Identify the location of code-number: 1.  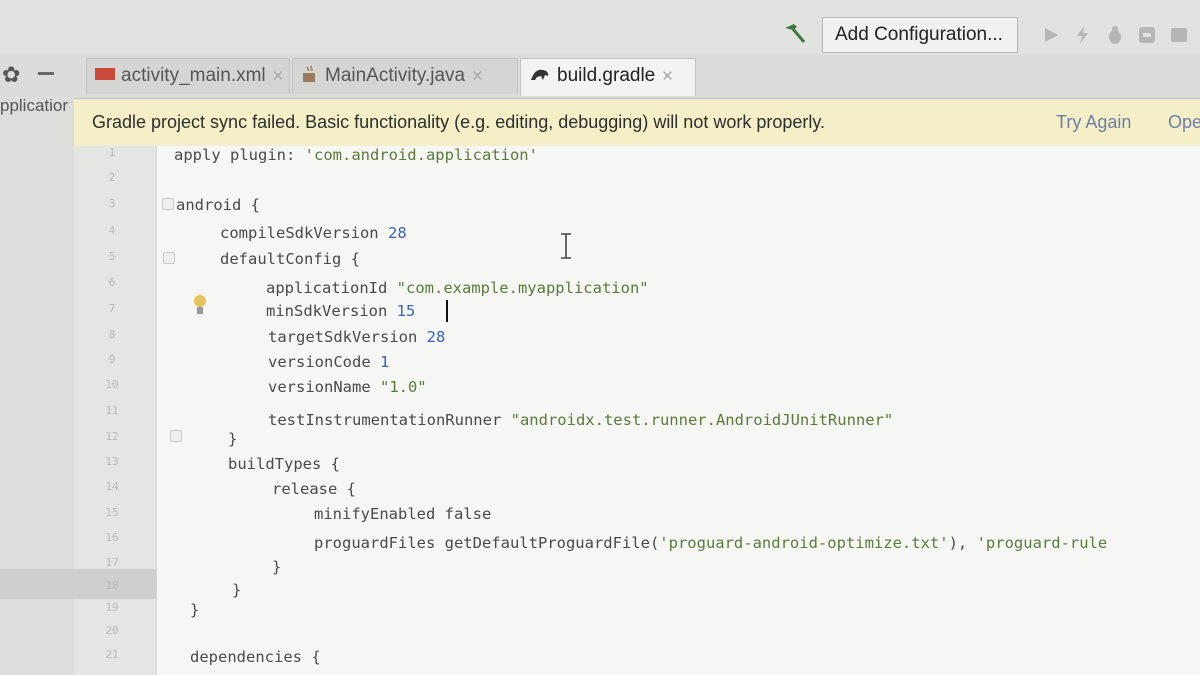
(384, 362).